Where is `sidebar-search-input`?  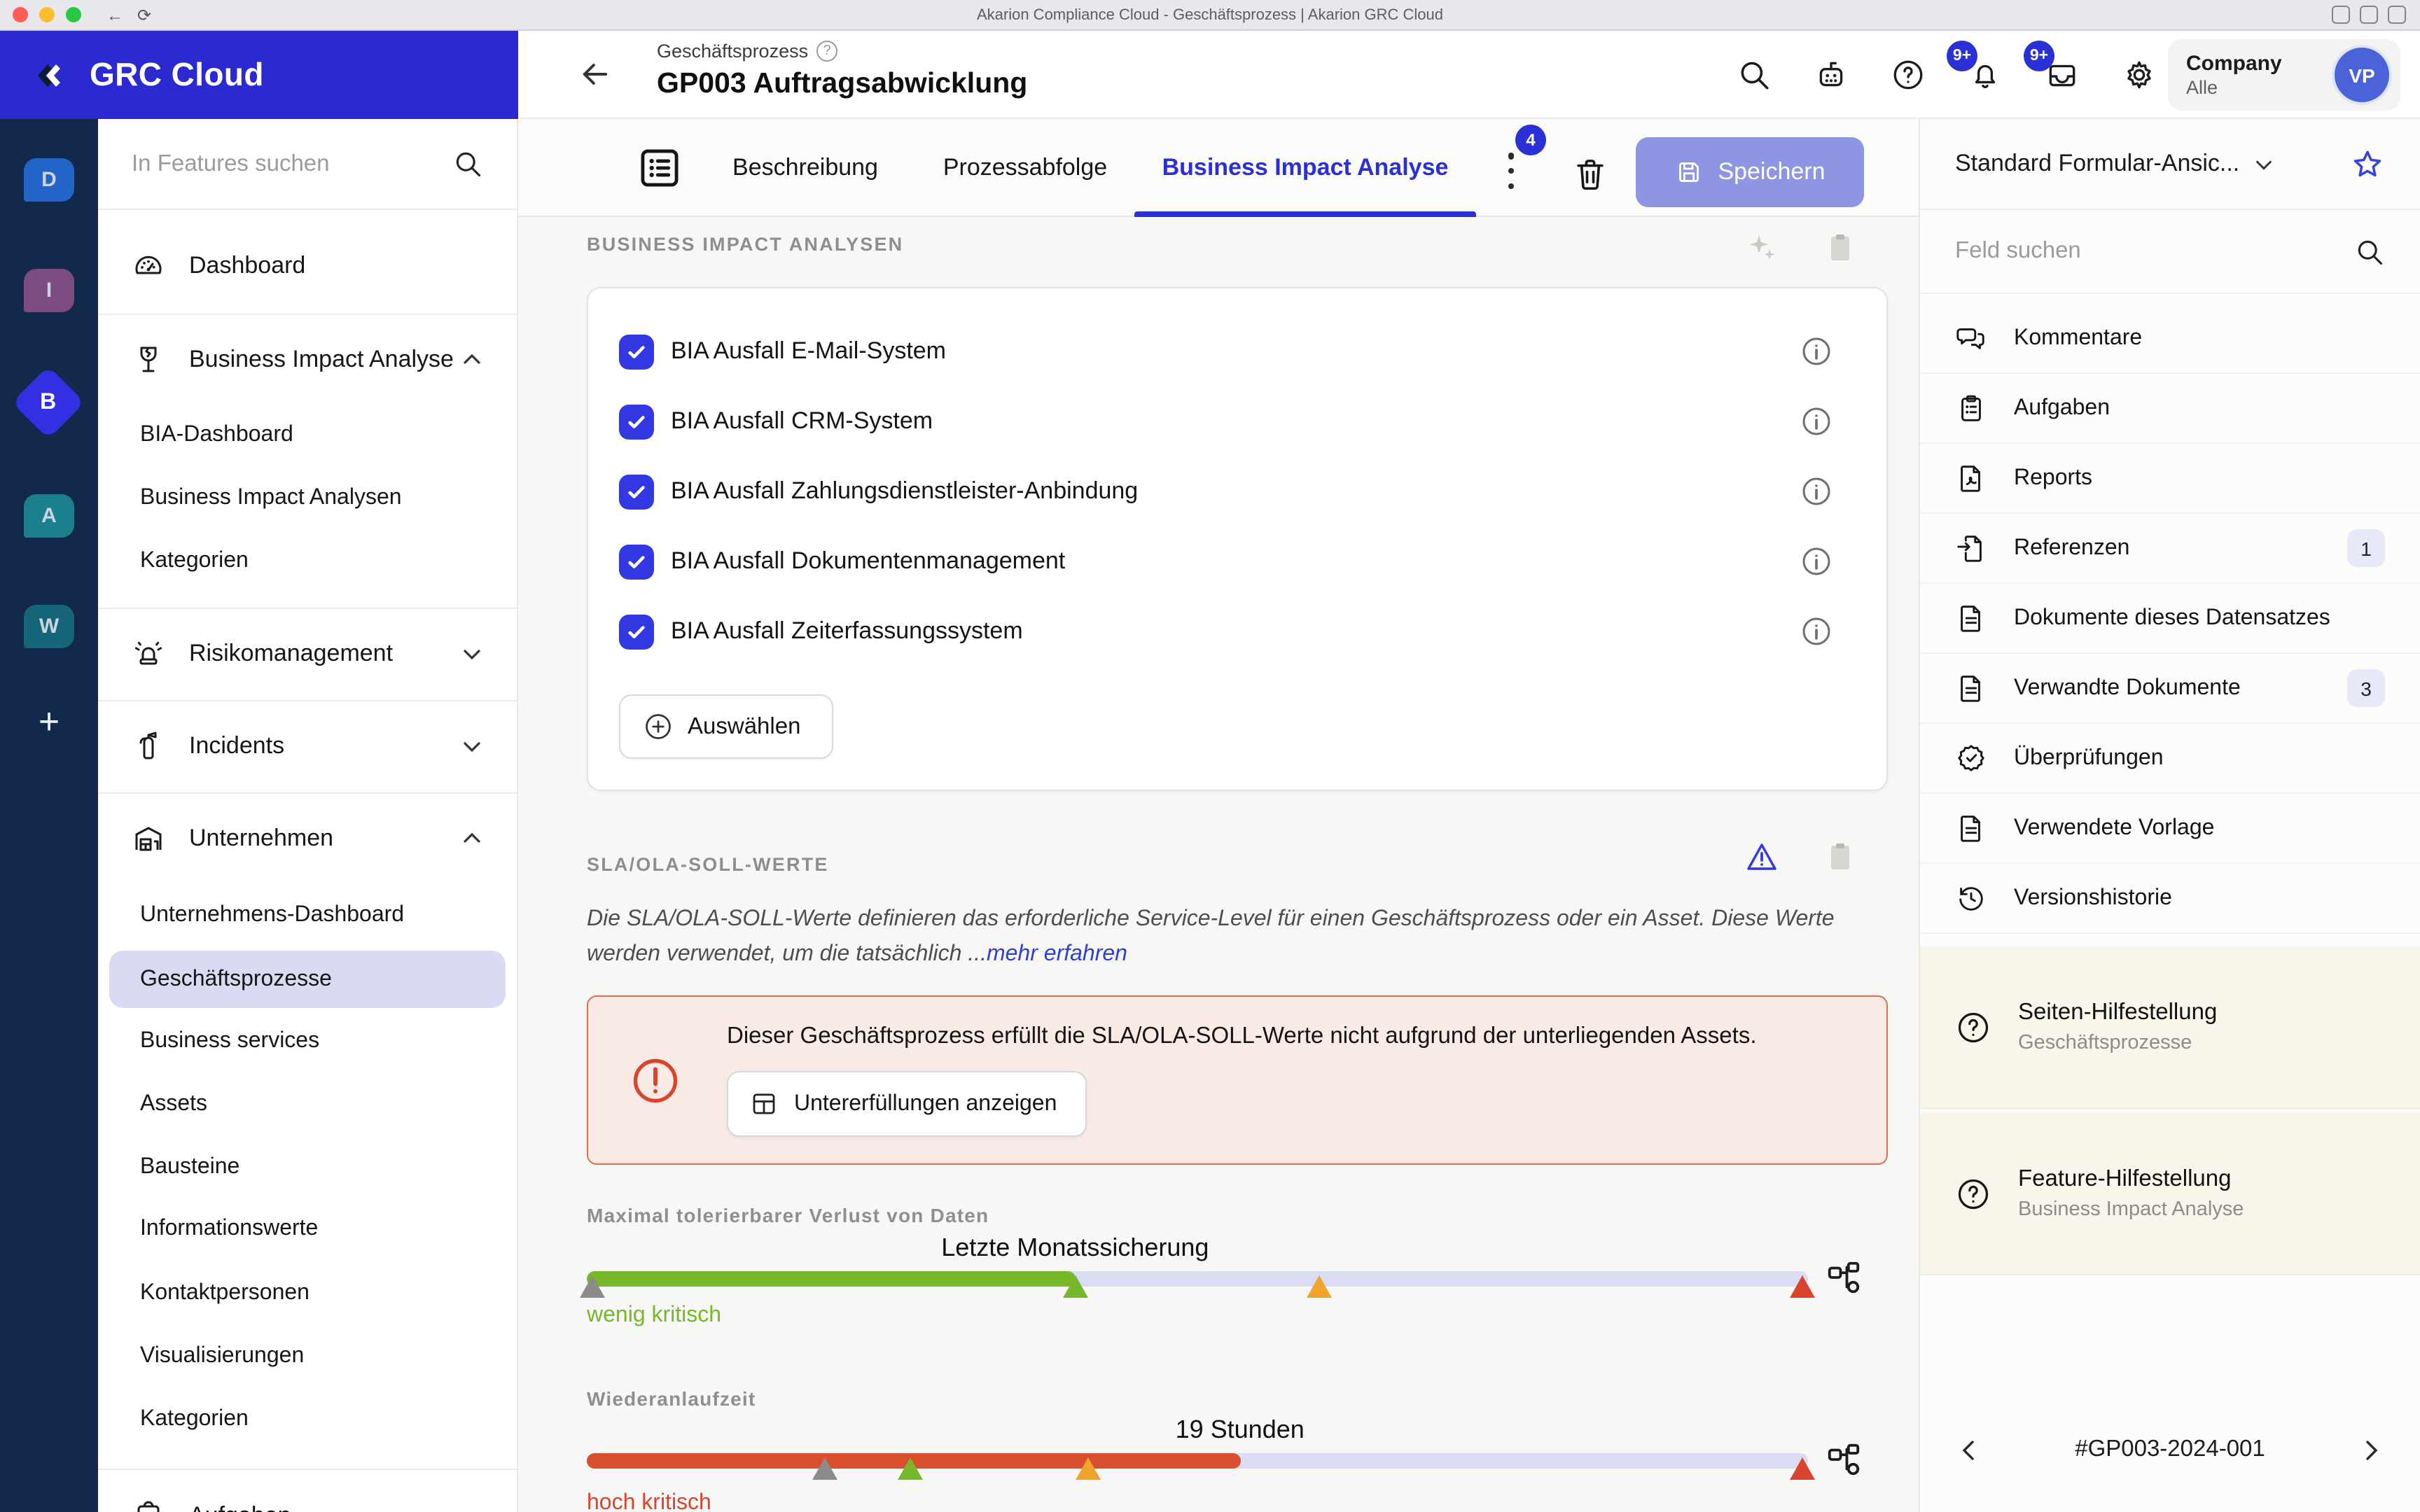 sidebar-search-input is located at coordinates (272, 163).